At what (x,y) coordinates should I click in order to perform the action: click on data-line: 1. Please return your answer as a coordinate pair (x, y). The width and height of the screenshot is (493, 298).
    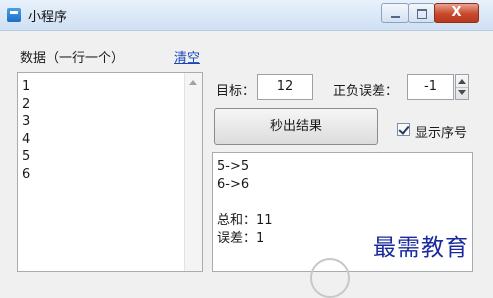
    Looking at the image, I should click on (26, 86).